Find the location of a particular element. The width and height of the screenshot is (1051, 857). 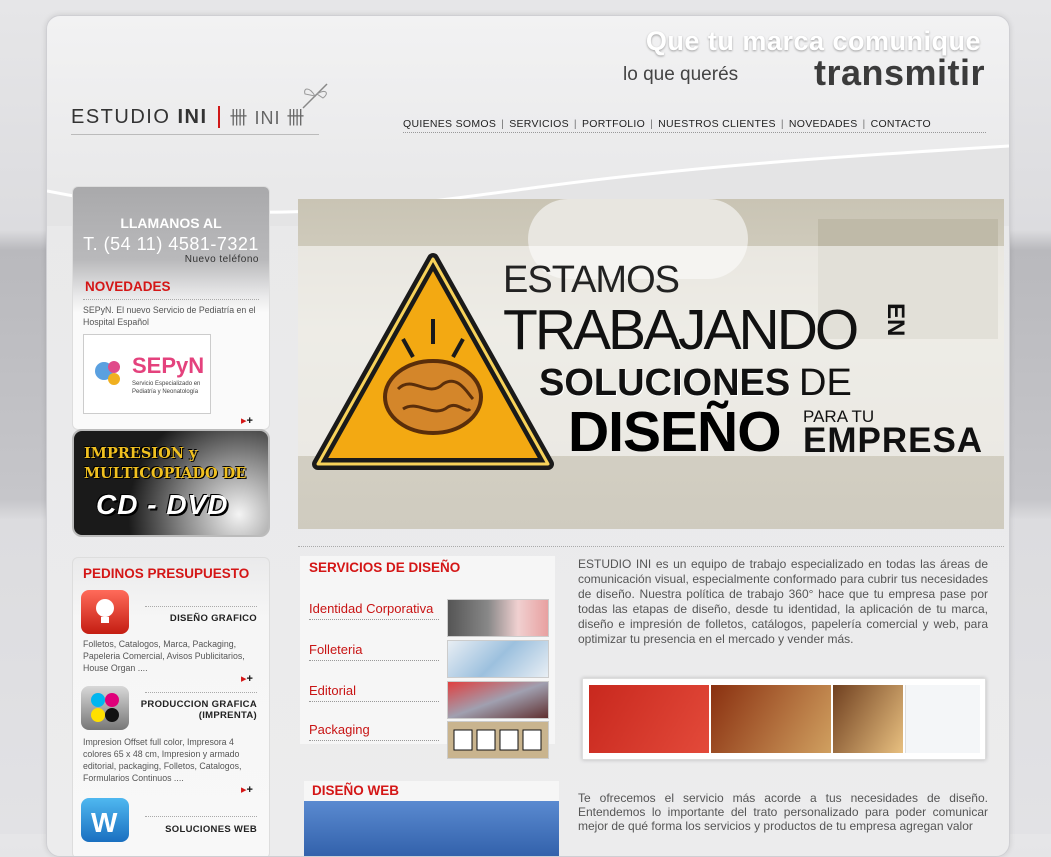

cmyk-icon is located at coordinates (105, 708).